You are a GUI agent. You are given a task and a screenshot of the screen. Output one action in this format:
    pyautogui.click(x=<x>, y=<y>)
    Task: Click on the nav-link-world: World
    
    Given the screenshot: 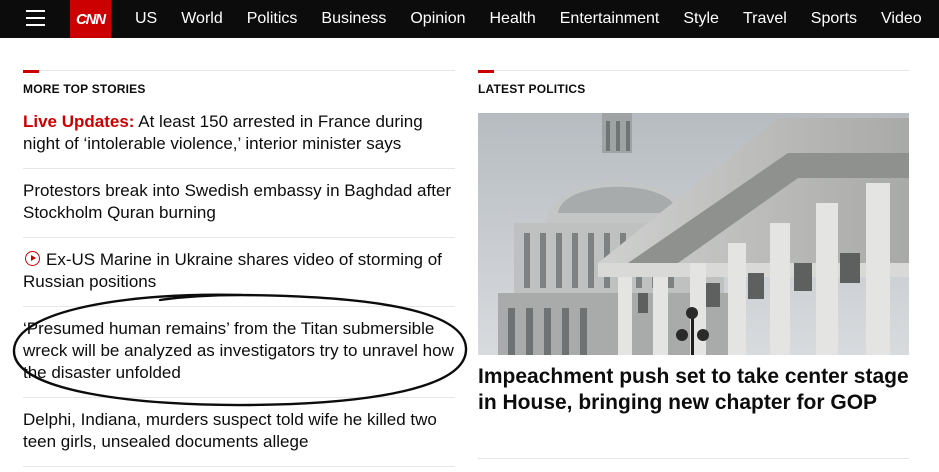 What is the action you would take?
    pyautogui.click(x=202, y=19)
    